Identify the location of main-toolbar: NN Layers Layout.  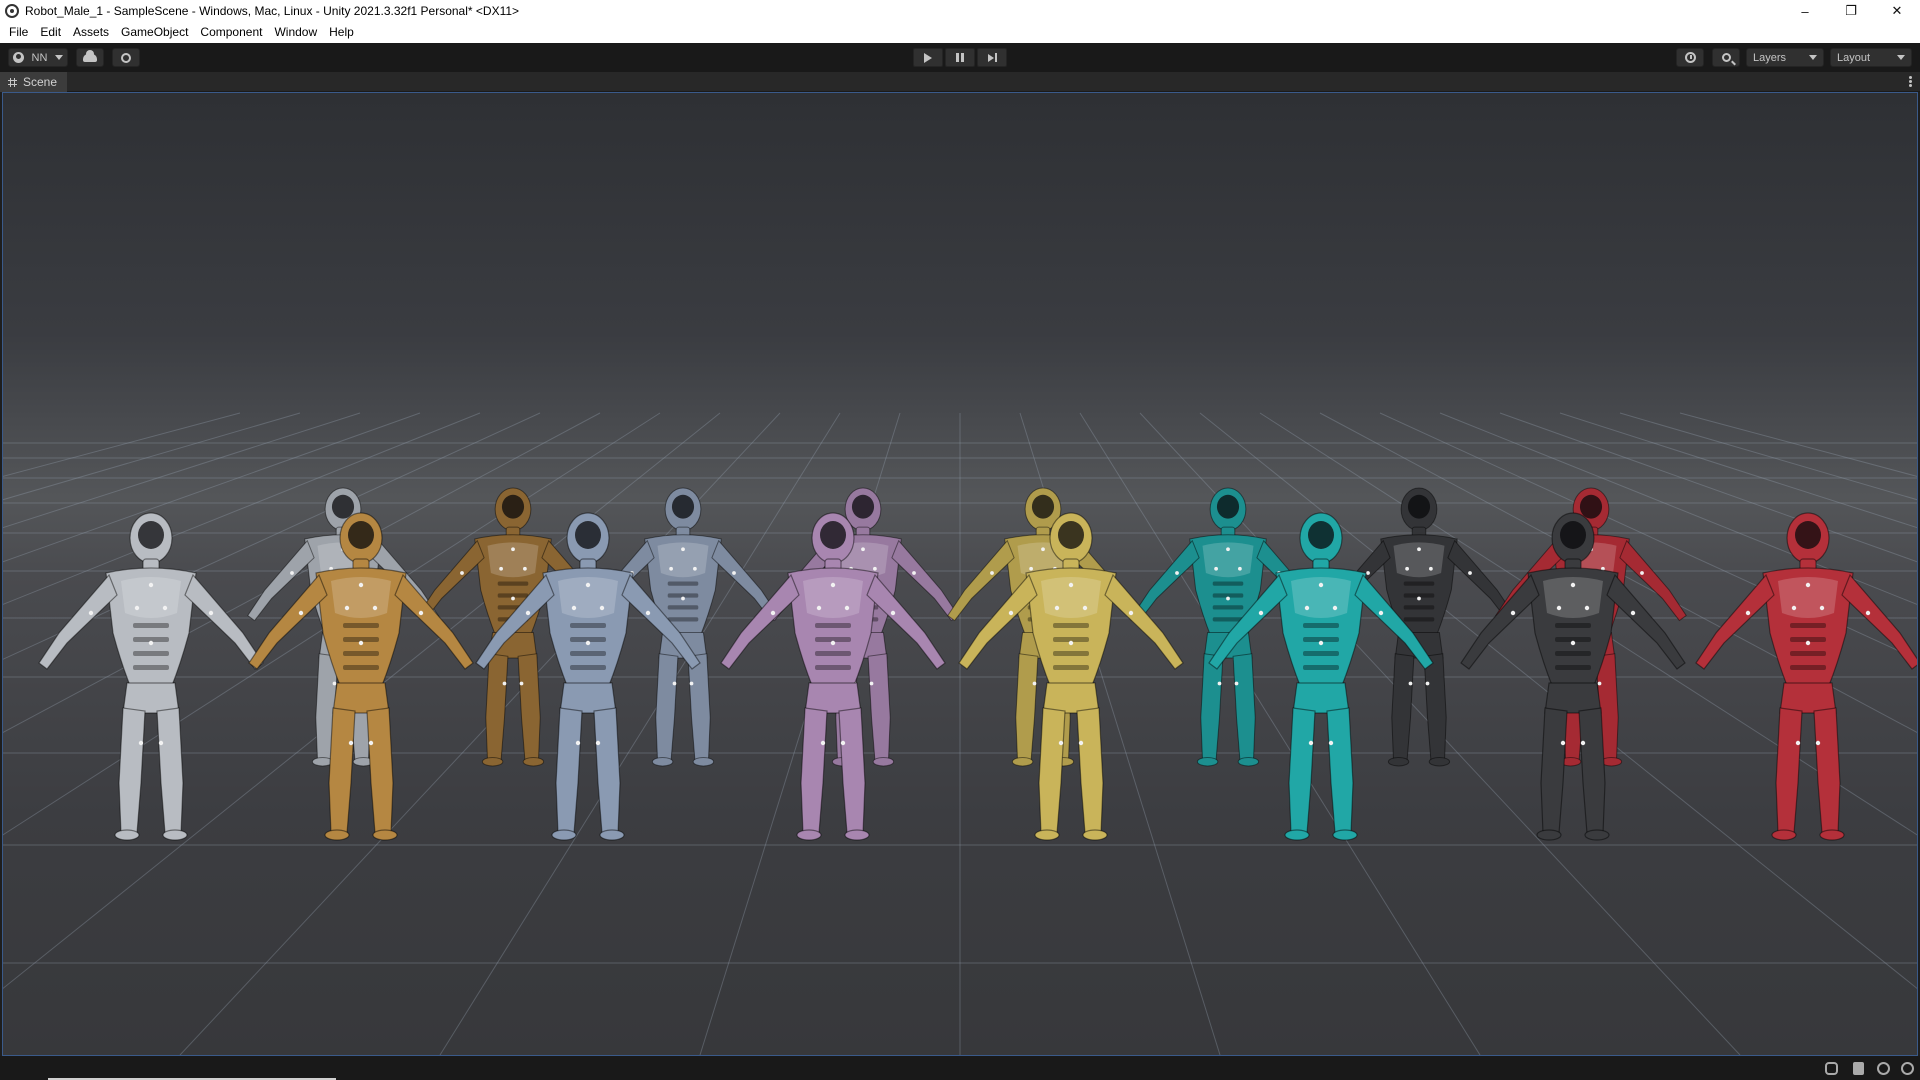
(960, 57).